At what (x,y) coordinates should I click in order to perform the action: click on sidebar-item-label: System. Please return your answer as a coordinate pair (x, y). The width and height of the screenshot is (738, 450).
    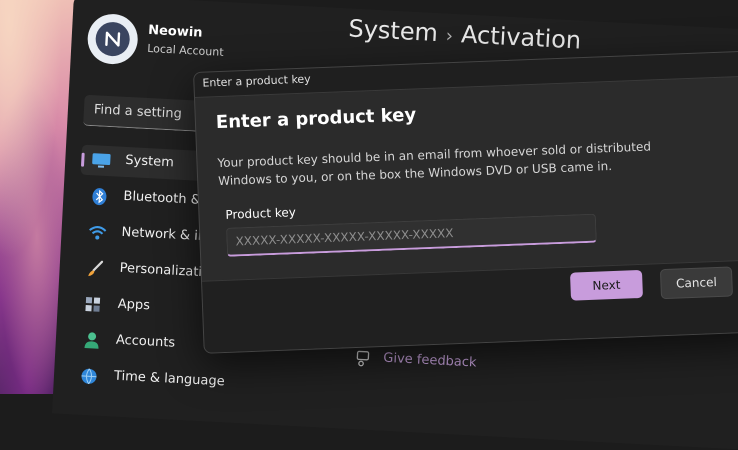
    Looking at the image, I should click on (149, 161).